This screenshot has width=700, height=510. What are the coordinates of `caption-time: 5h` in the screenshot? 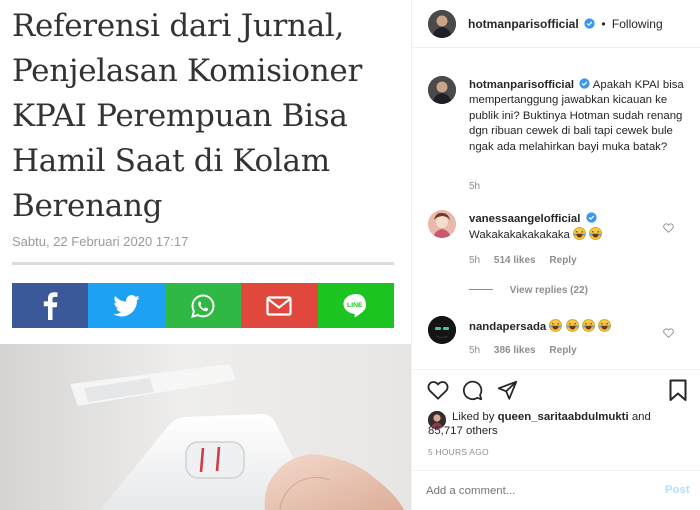 It's located at (474, 186).